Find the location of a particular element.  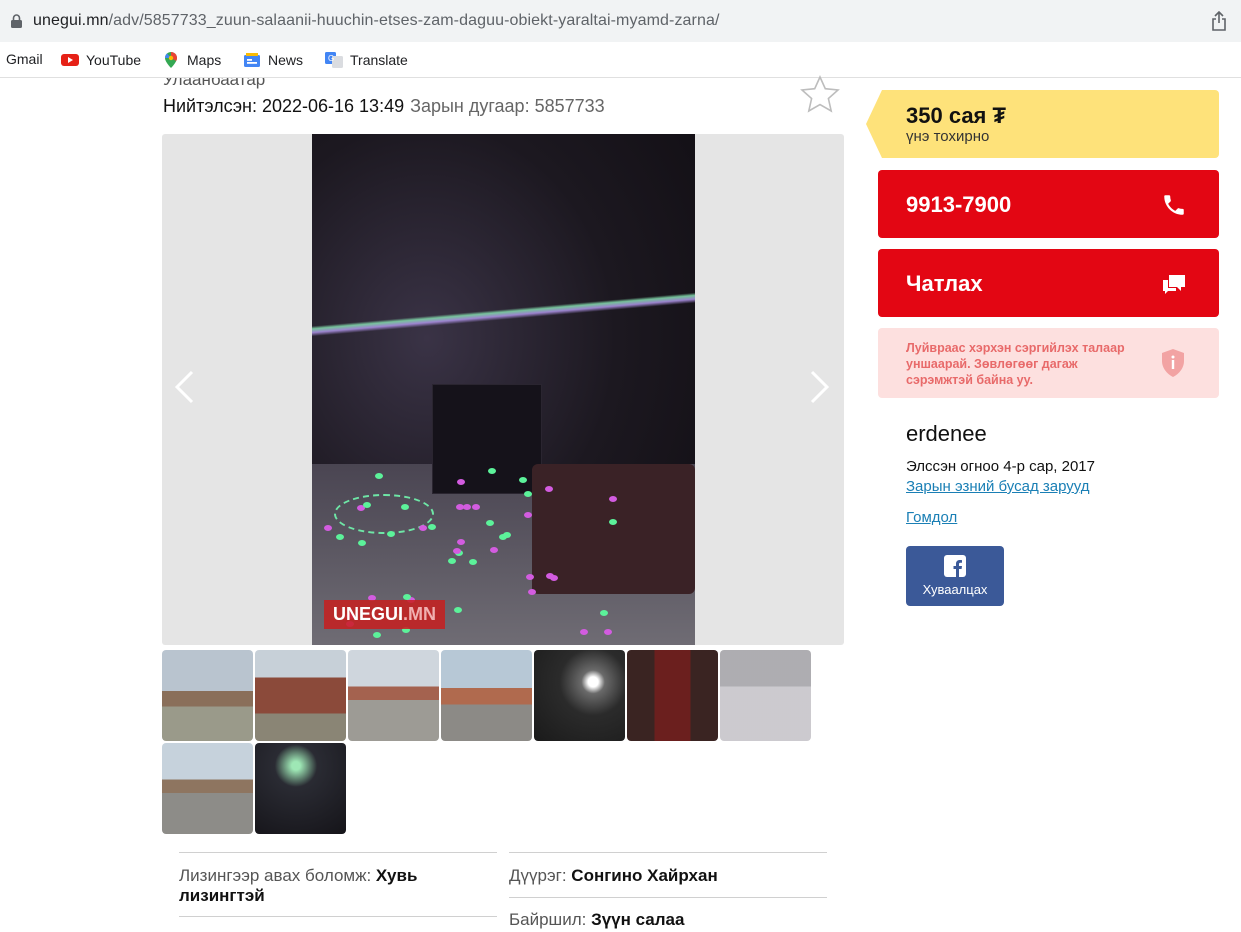

detail-leasing: Лизингээр авах боломж: Хувь лизингтэй is located at coordinates (329, 886).